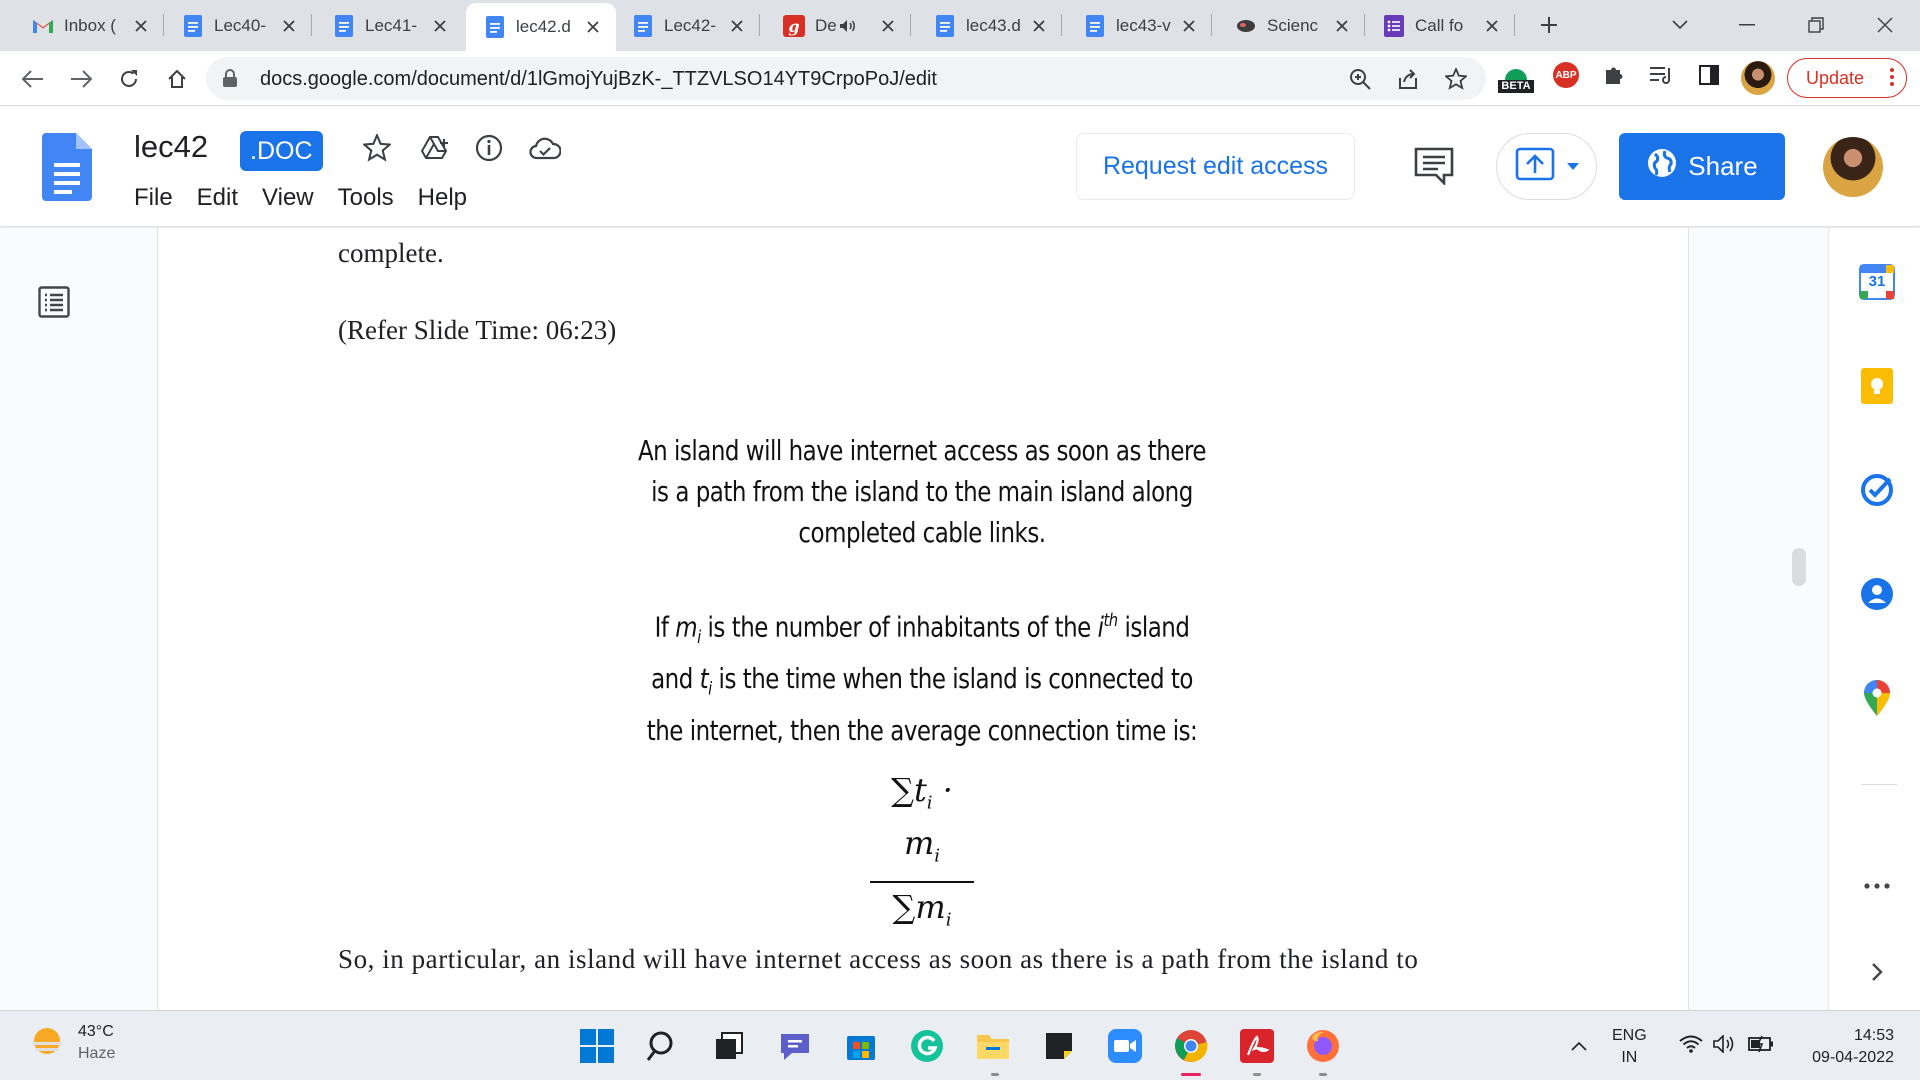 The image size is (1920, 1080). Describe the element at coordinates (72, 1043) in the screenshot. I see `weather-widget: 43°C Haze` at that location.